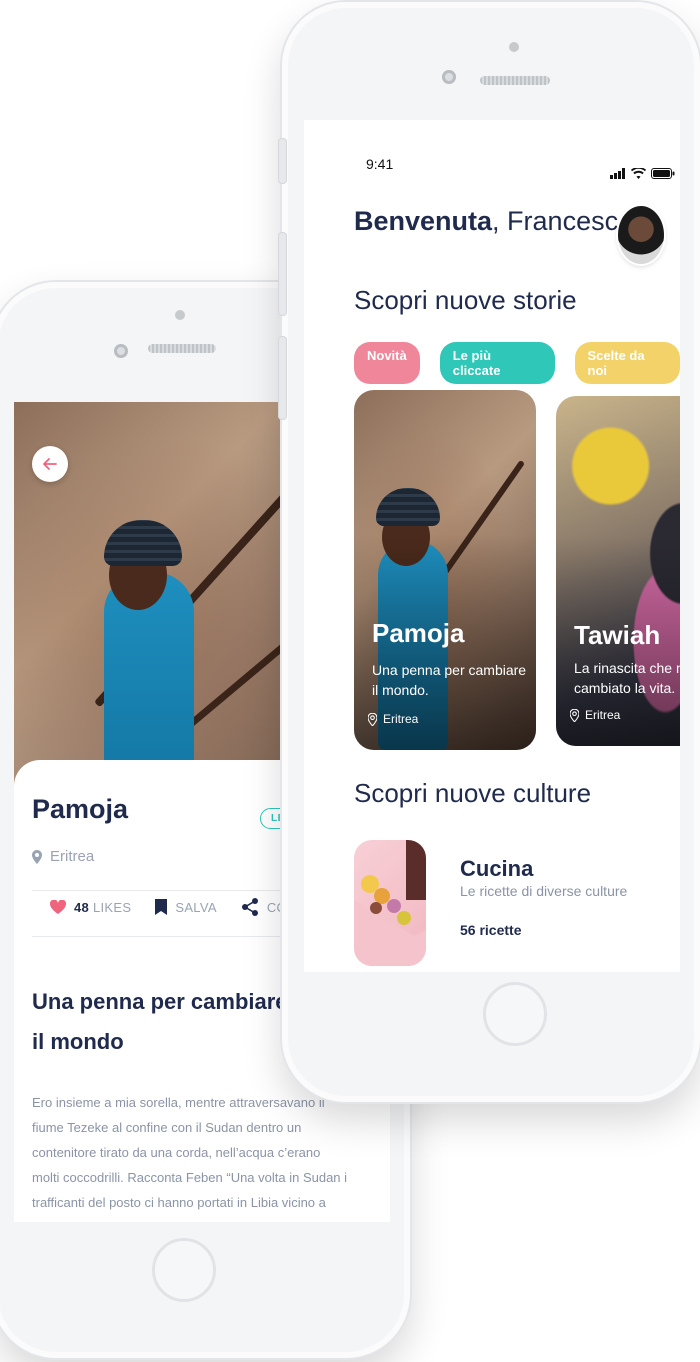 Image resolution: width=700 pixels, height=1362 pixels. I want to click on greeting-name: , Francesca, so click(563, 221).